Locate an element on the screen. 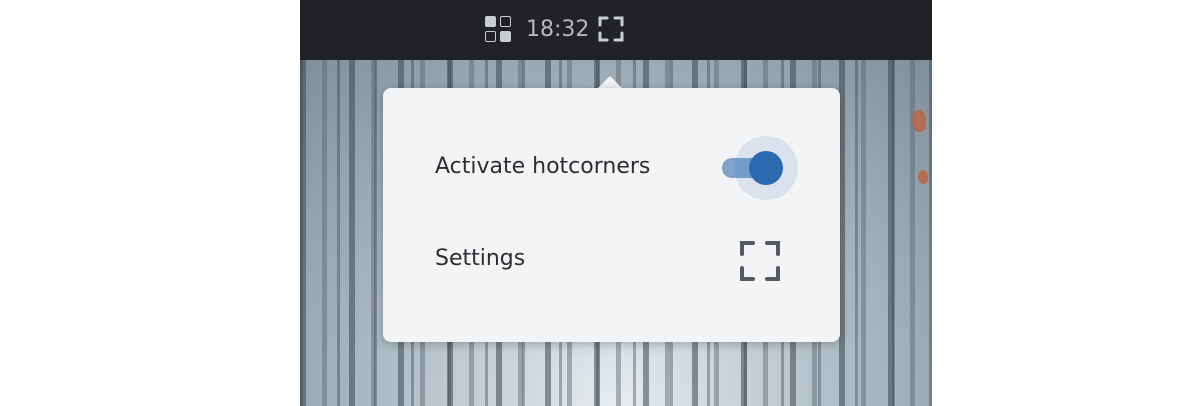 This screenshot has width=1200, height=406. top-panel: 18:32 is located at coordinates (616, 30).